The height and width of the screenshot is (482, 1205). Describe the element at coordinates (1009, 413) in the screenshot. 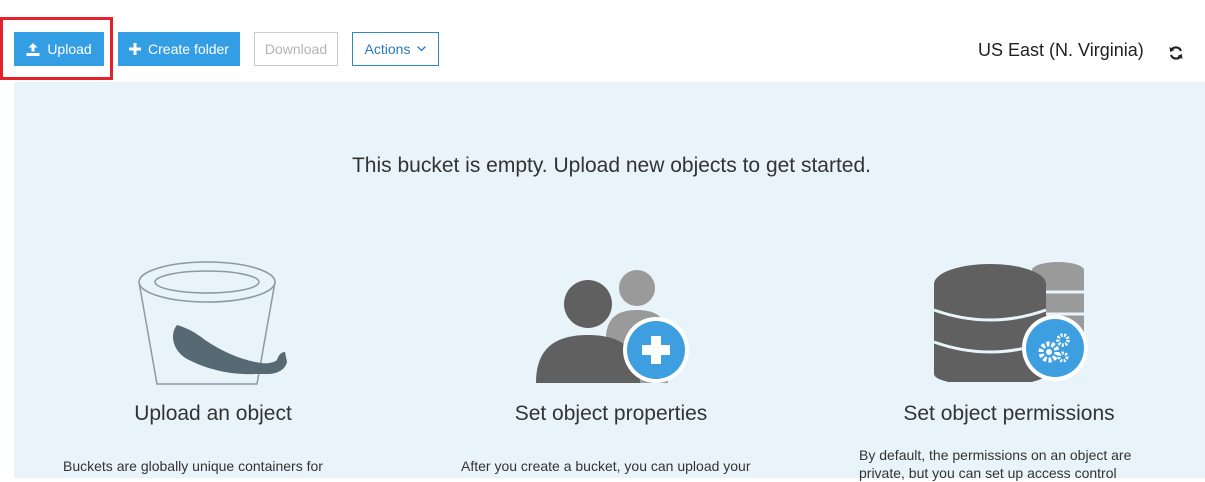

I see `set-object-permissions-title: Set object permissions` at that location.